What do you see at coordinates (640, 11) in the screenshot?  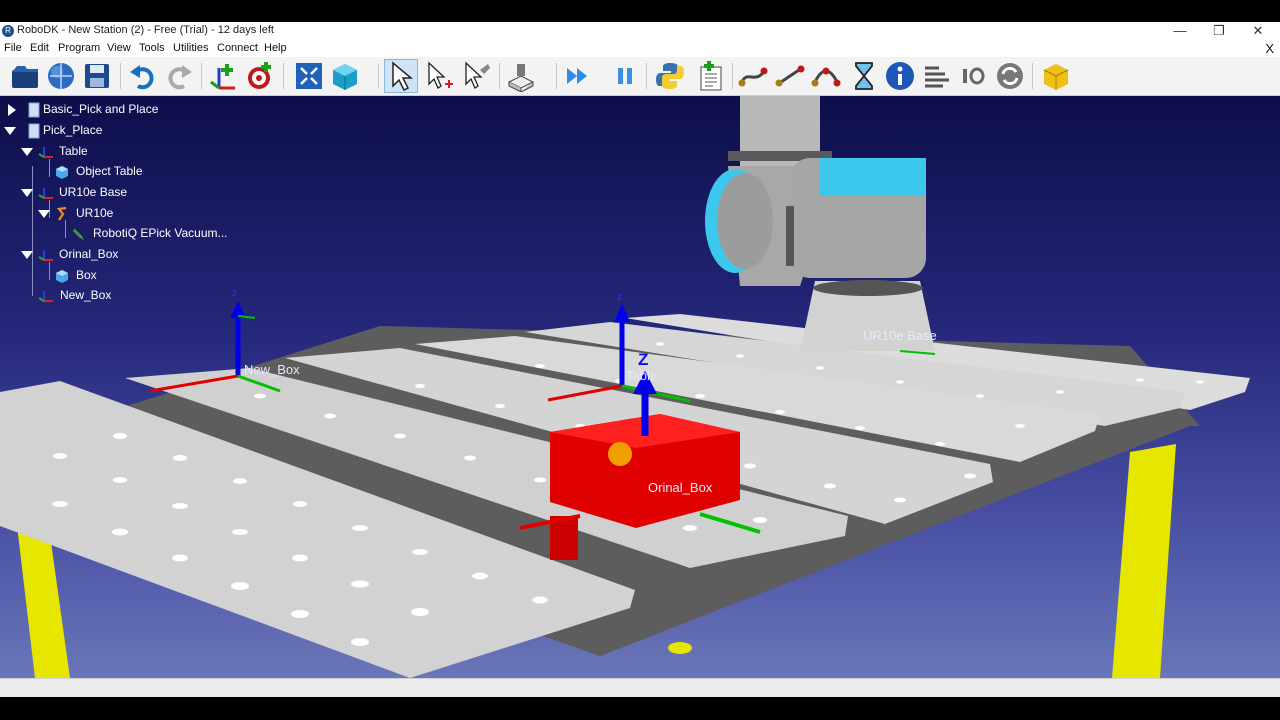 I see `letterbox-top` at bounding box center [640, 11].